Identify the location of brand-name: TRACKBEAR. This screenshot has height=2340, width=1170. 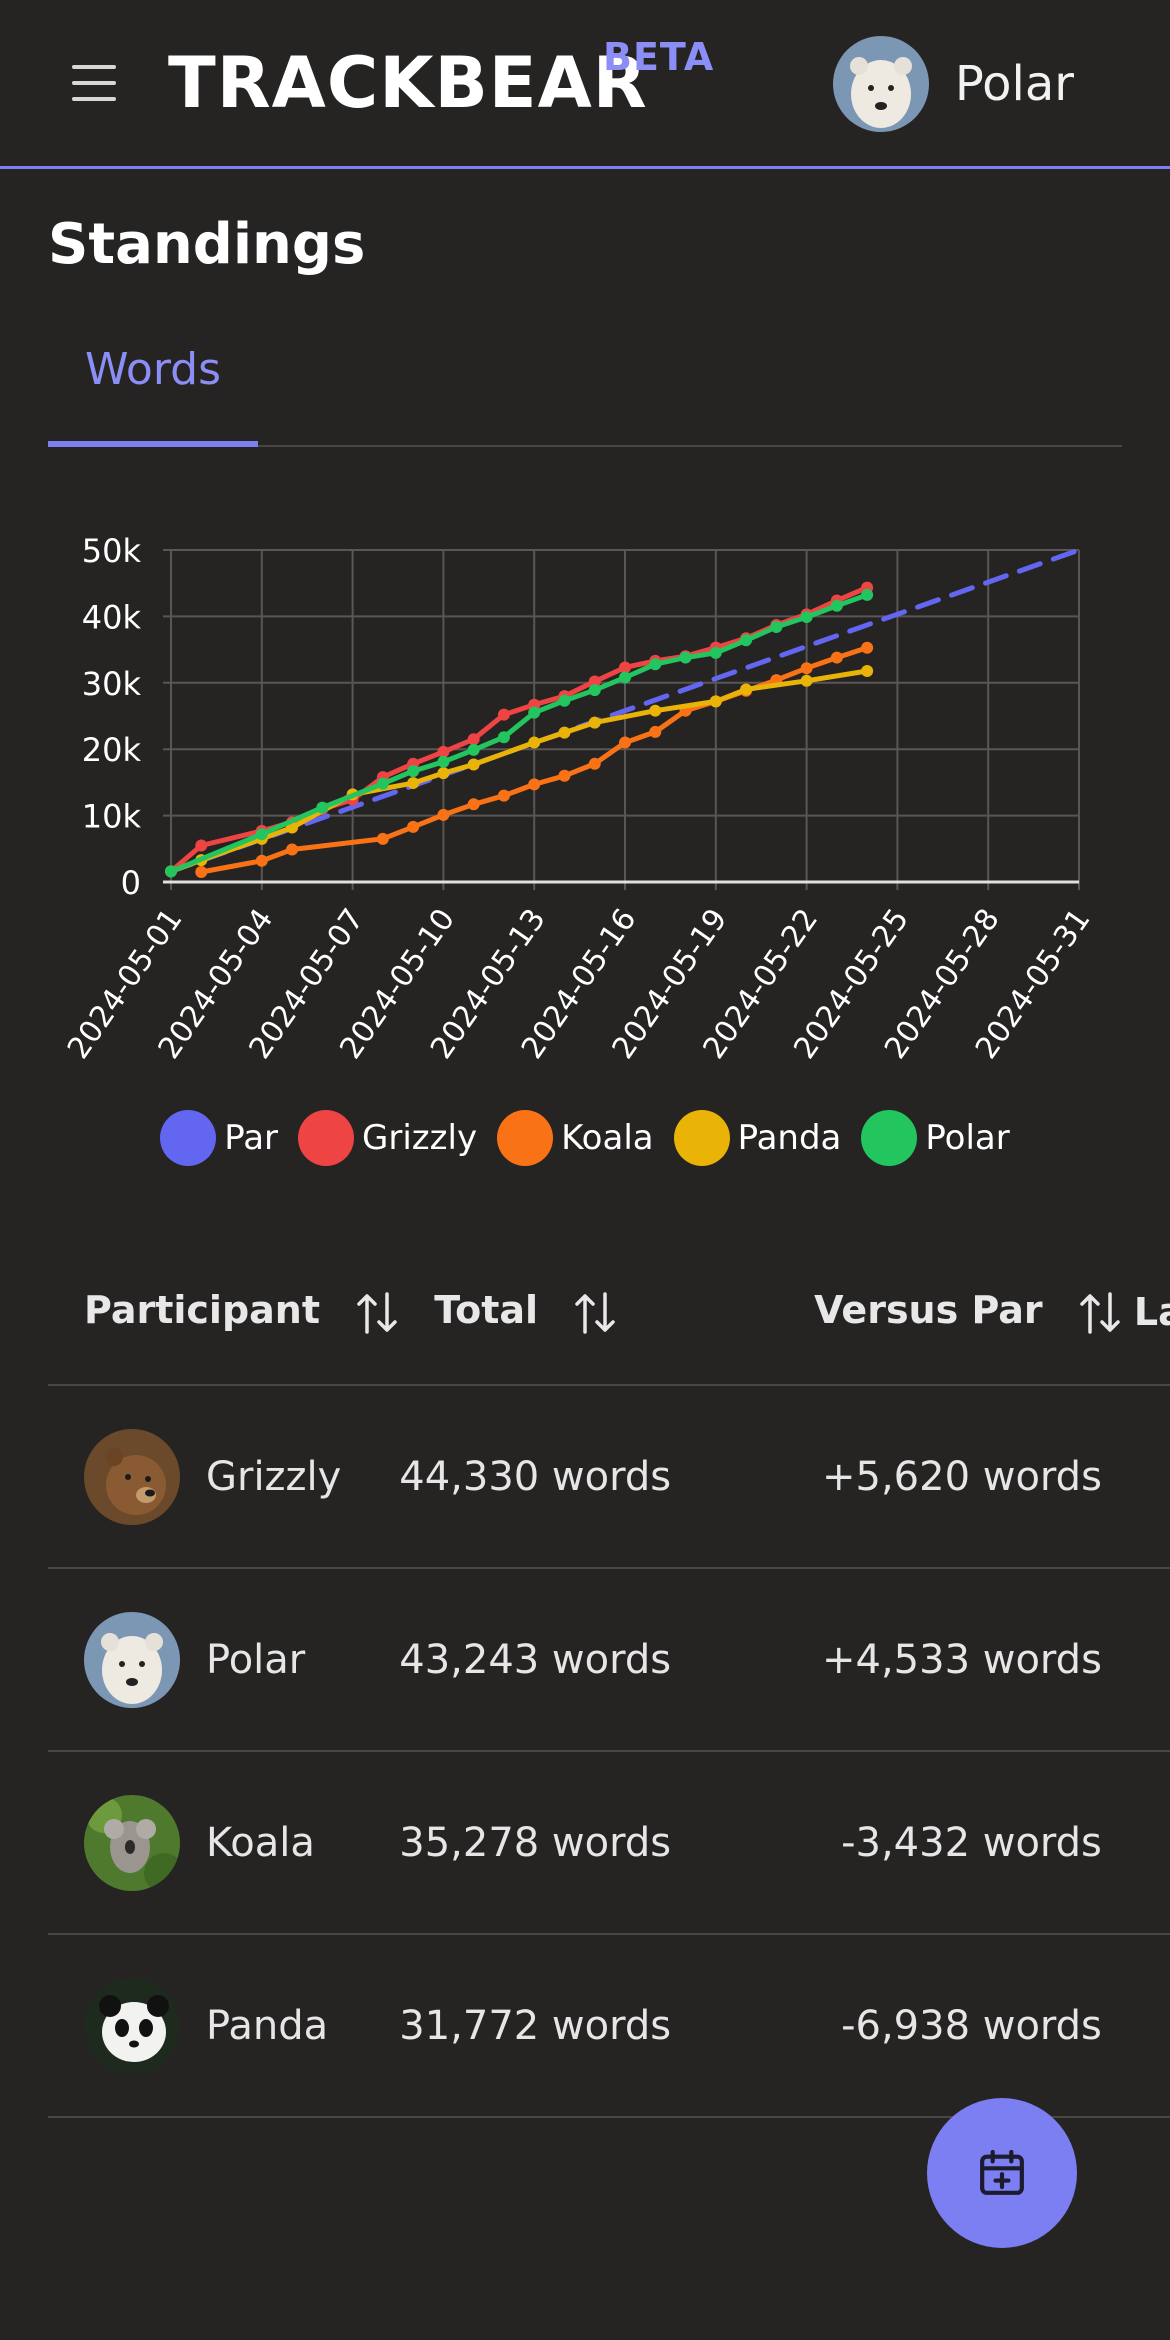
(408, 83).